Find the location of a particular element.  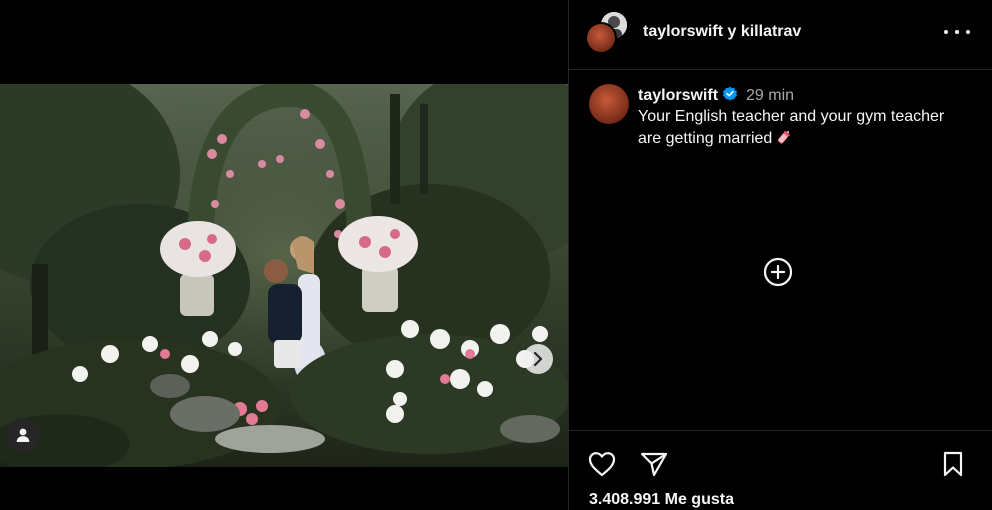

post-header: taylorswift y killatrav is located at coordinates (780, 35).